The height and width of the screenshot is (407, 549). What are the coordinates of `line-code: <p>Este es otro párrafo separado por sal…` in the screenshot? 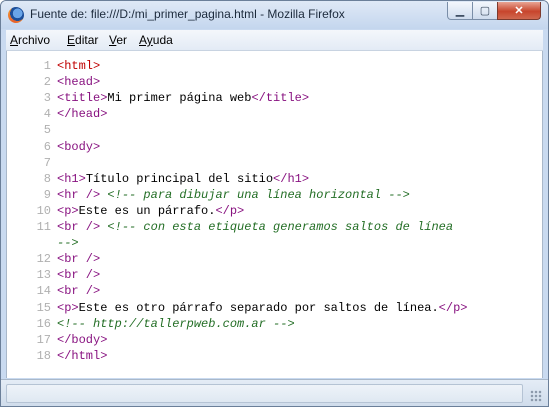 It's located at (262, 308).